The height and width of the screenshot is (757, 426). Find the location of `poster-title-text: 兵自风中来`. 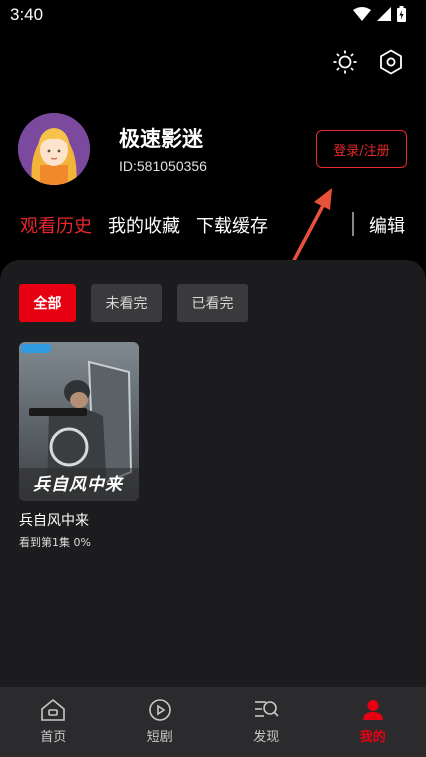

poster-title-text: 兵自风中来 is located at coordinates (78, 485).